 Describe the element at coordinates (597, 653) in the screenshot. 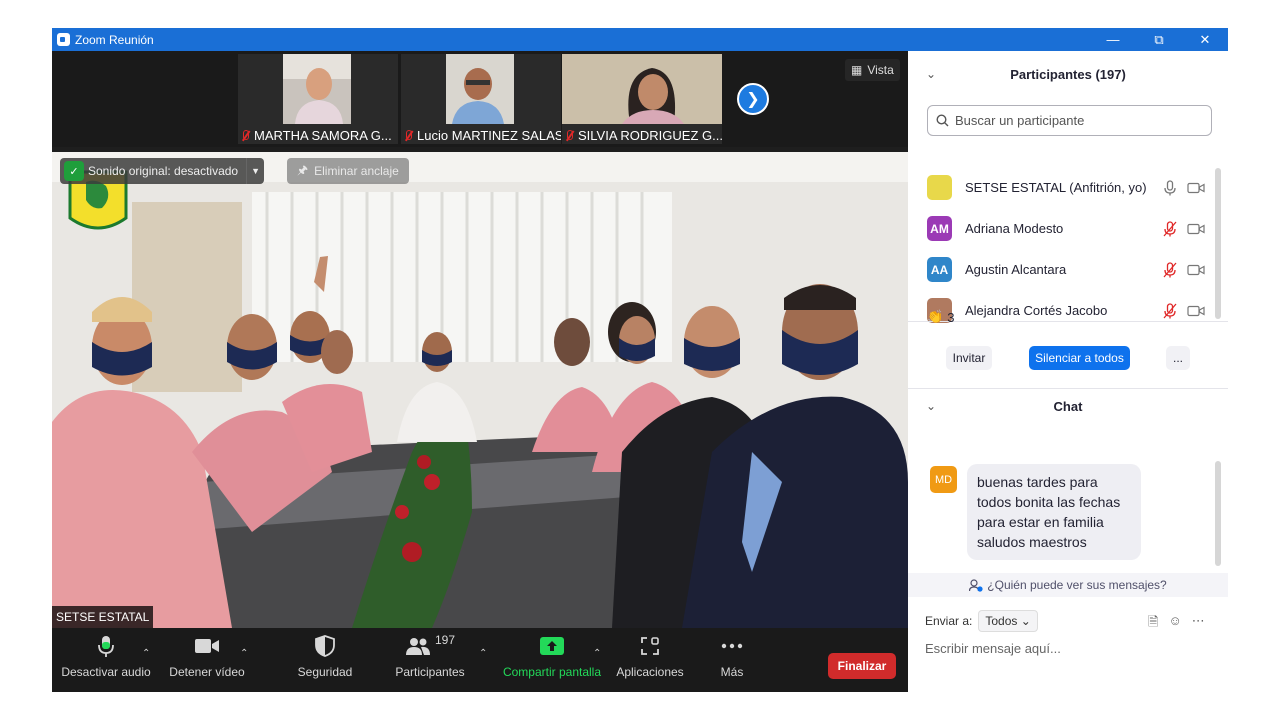

I see `share-options-caret-icon: ⌃` at that location.